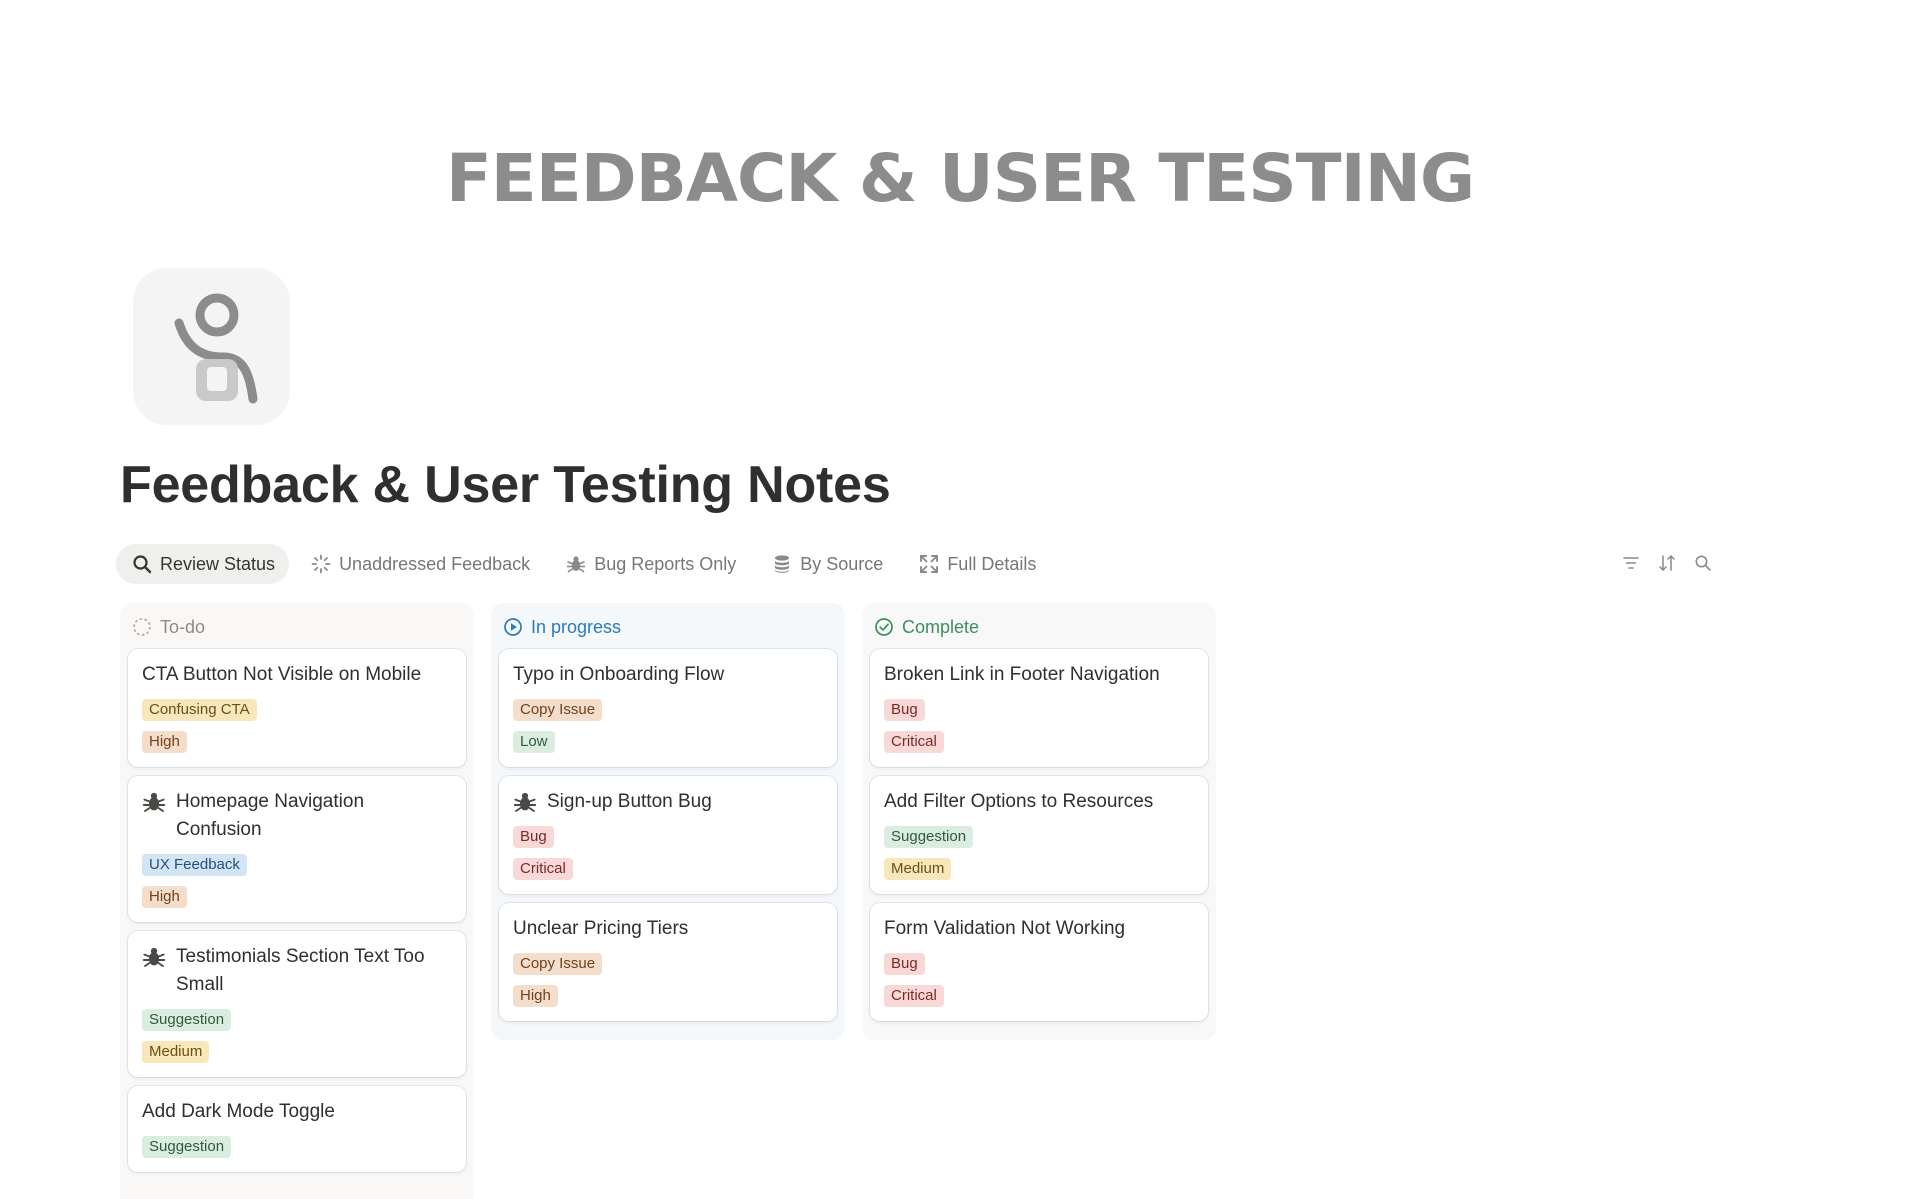  What do you see at coordinates (513, 627) in the screenshot?
I see `status-in-progress-icon` at bounding box center [513, 627].